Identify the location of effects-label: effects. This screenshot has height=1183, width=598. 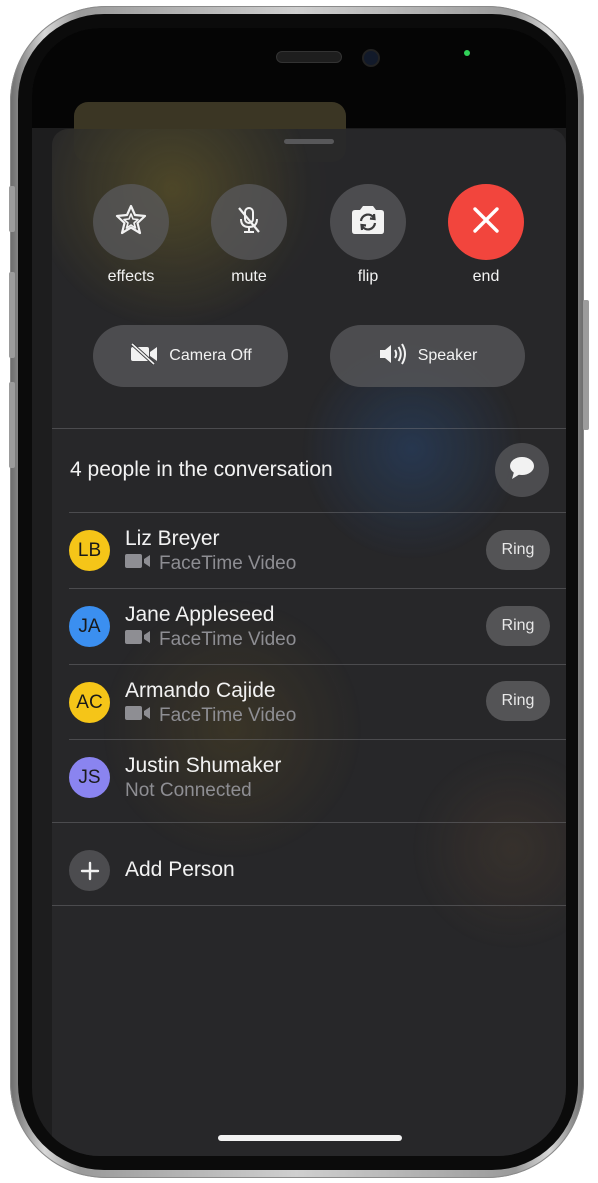
(131, 276).